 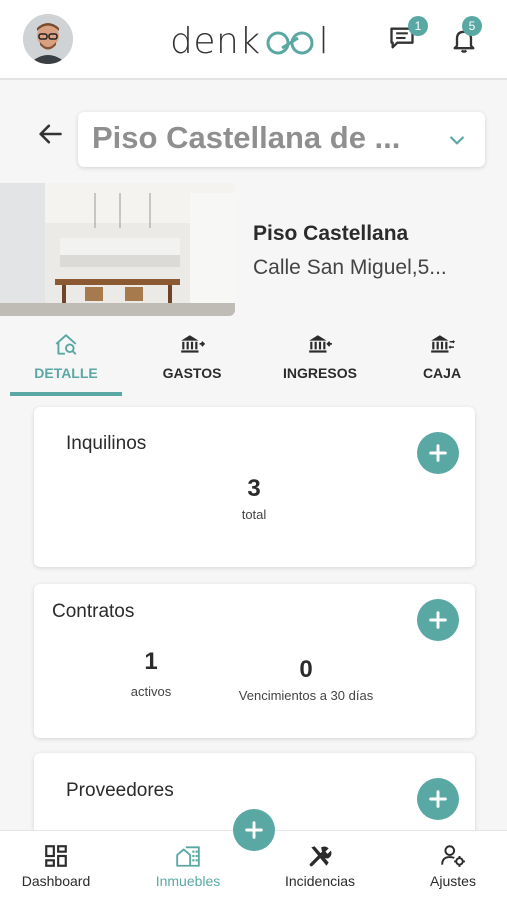 I want to click on messages-button: 1, so click(x=408, y=37).